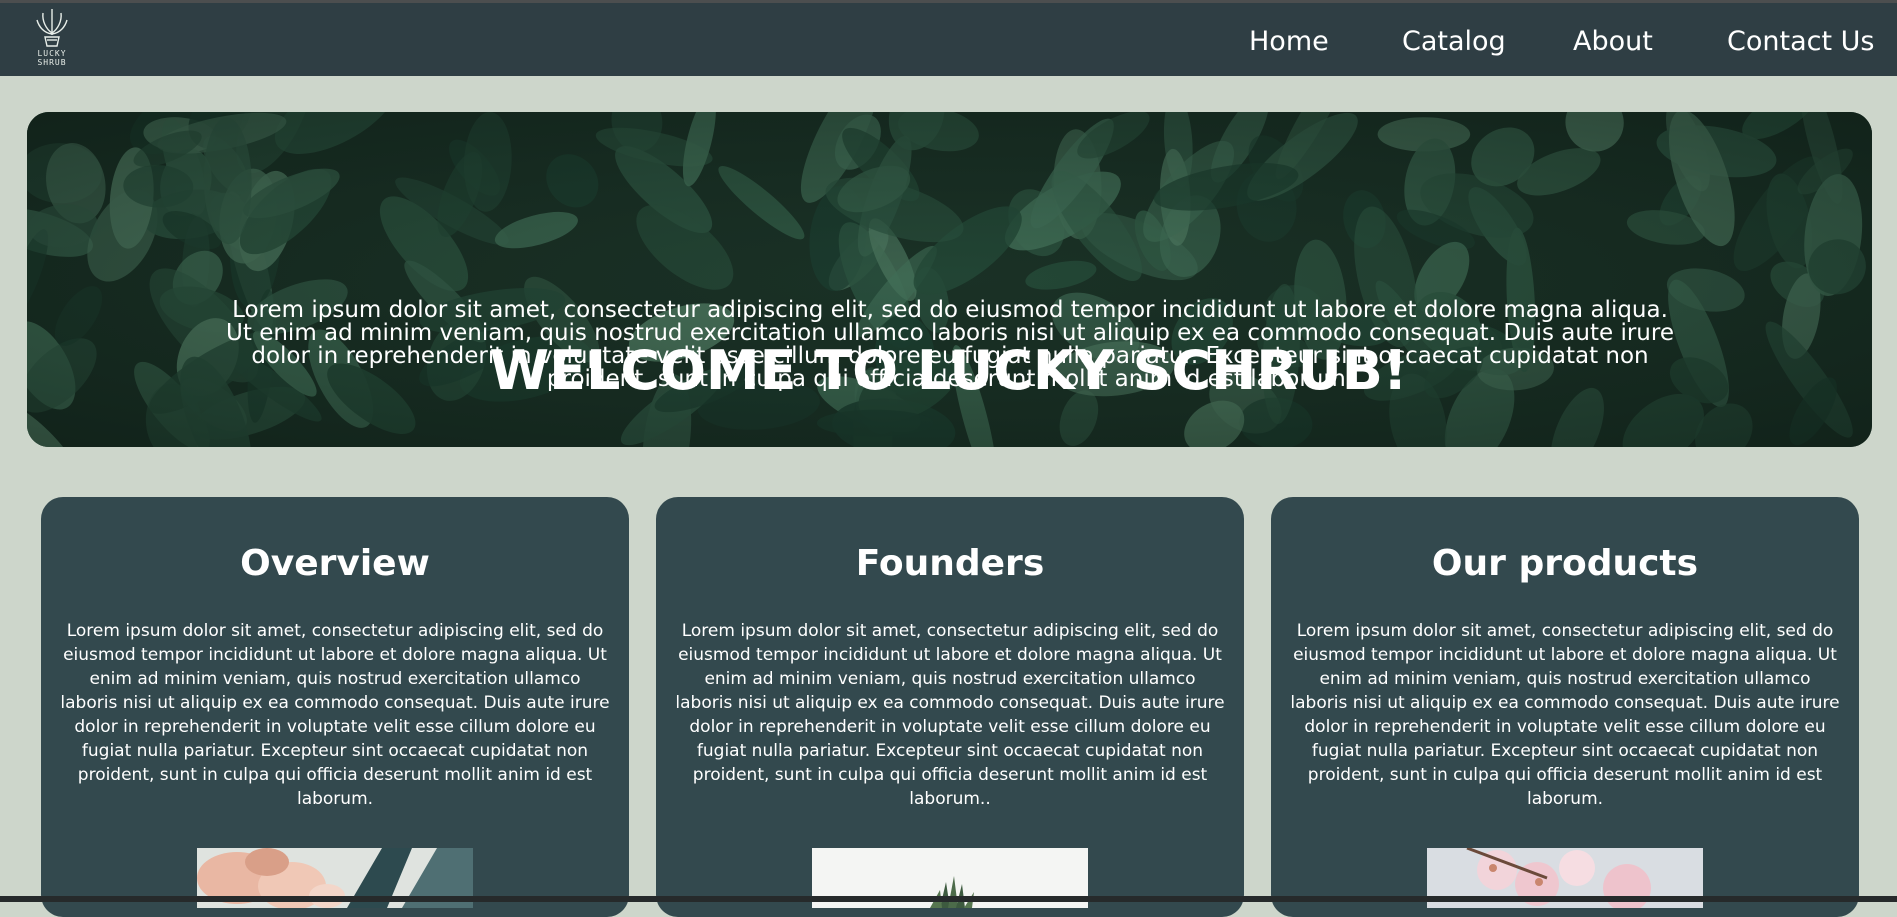 Image resolution: width=1897 pixels, height=917 pixels. Describe the element at coordinates (950, 563) in the screenshot. I see `card-title: Founders` at that location.